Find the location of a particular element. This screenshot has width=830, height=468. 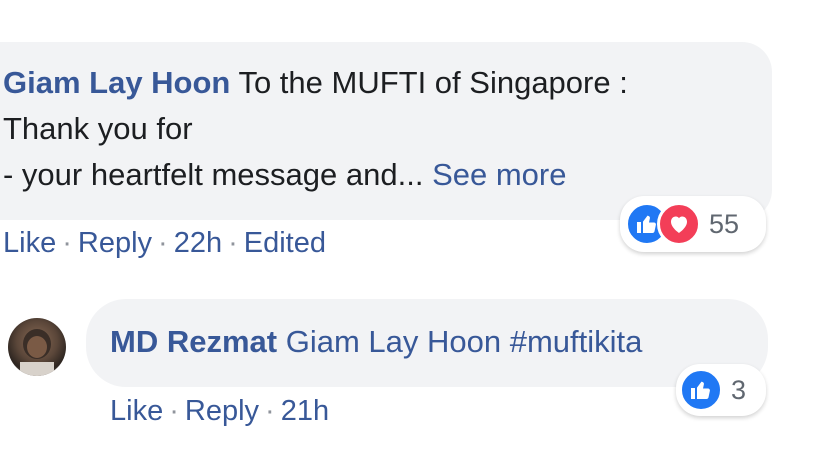

hashtag-link: #muftikita is located at coordinates (576, 341).